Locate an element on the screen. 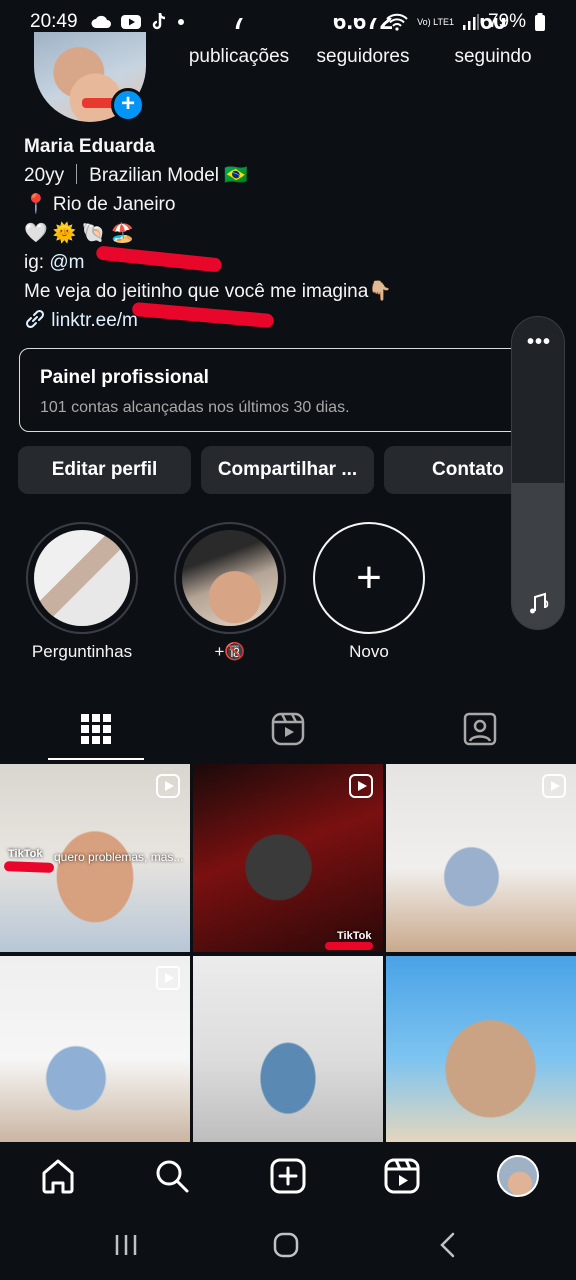 This screenshot has width=576, height=1280. post-thumbnail: TikTok is located at coordinates (288, 858).